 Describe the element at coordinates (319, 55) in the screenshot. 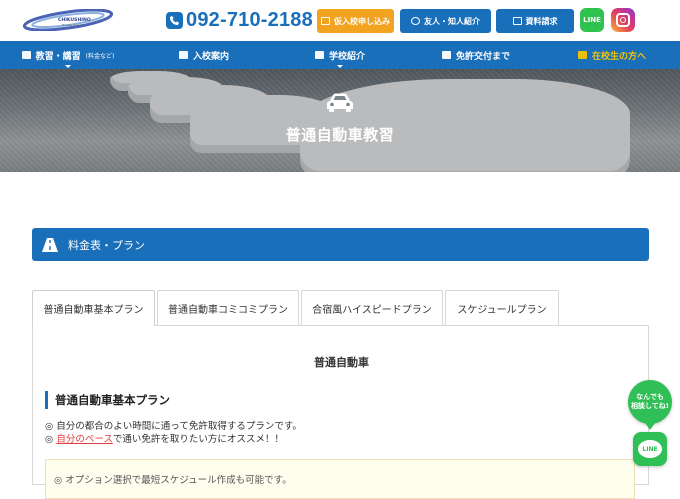

I see `camera-icon` at that location.